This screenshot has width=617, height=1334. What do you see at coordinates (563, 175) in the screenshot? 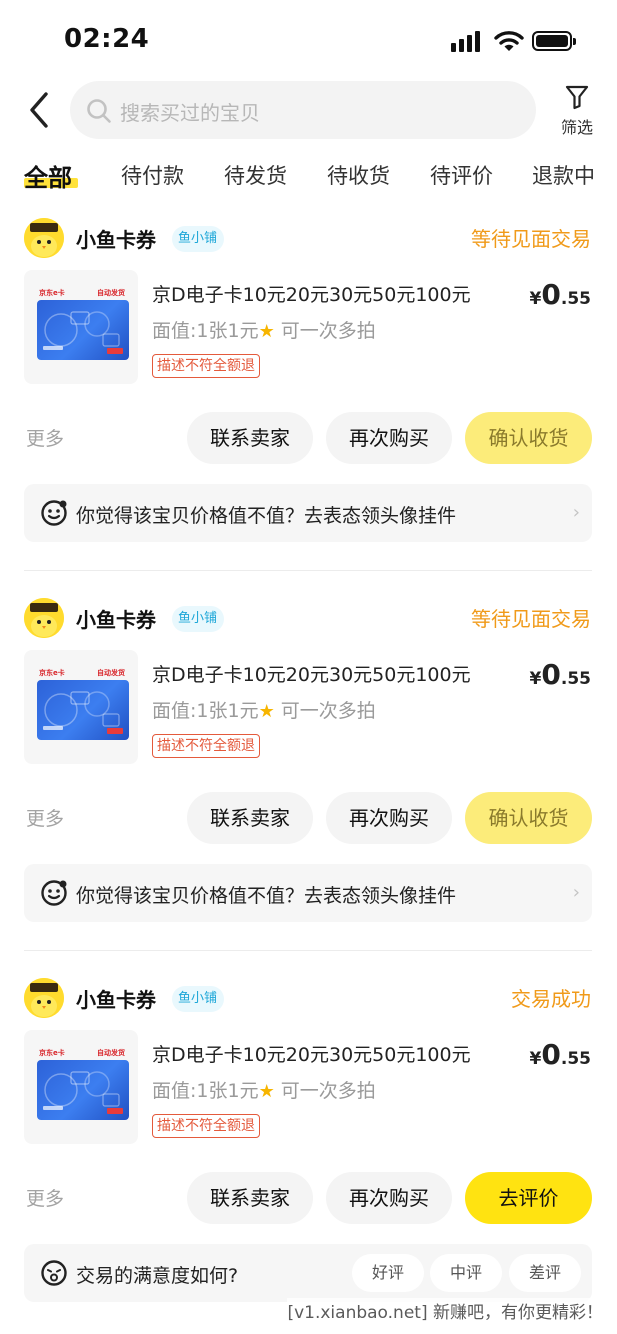
I see `tab-refunding: 退款中` at bounding box center [563, 175].